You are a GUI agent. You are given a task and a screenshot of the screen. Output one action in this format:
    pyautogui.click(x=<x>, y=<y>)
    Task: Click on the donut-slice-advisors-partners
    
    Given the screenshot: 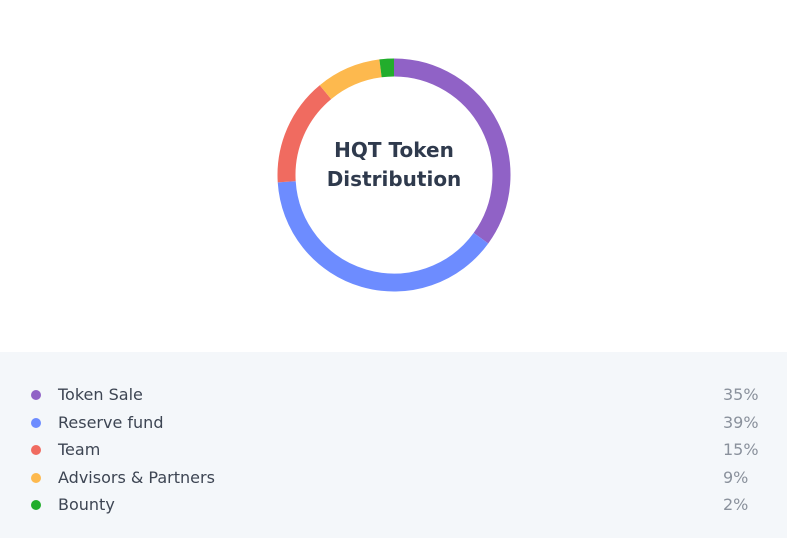 What is the action you would take?
    pyautogui.click(x=350, y=79)
    